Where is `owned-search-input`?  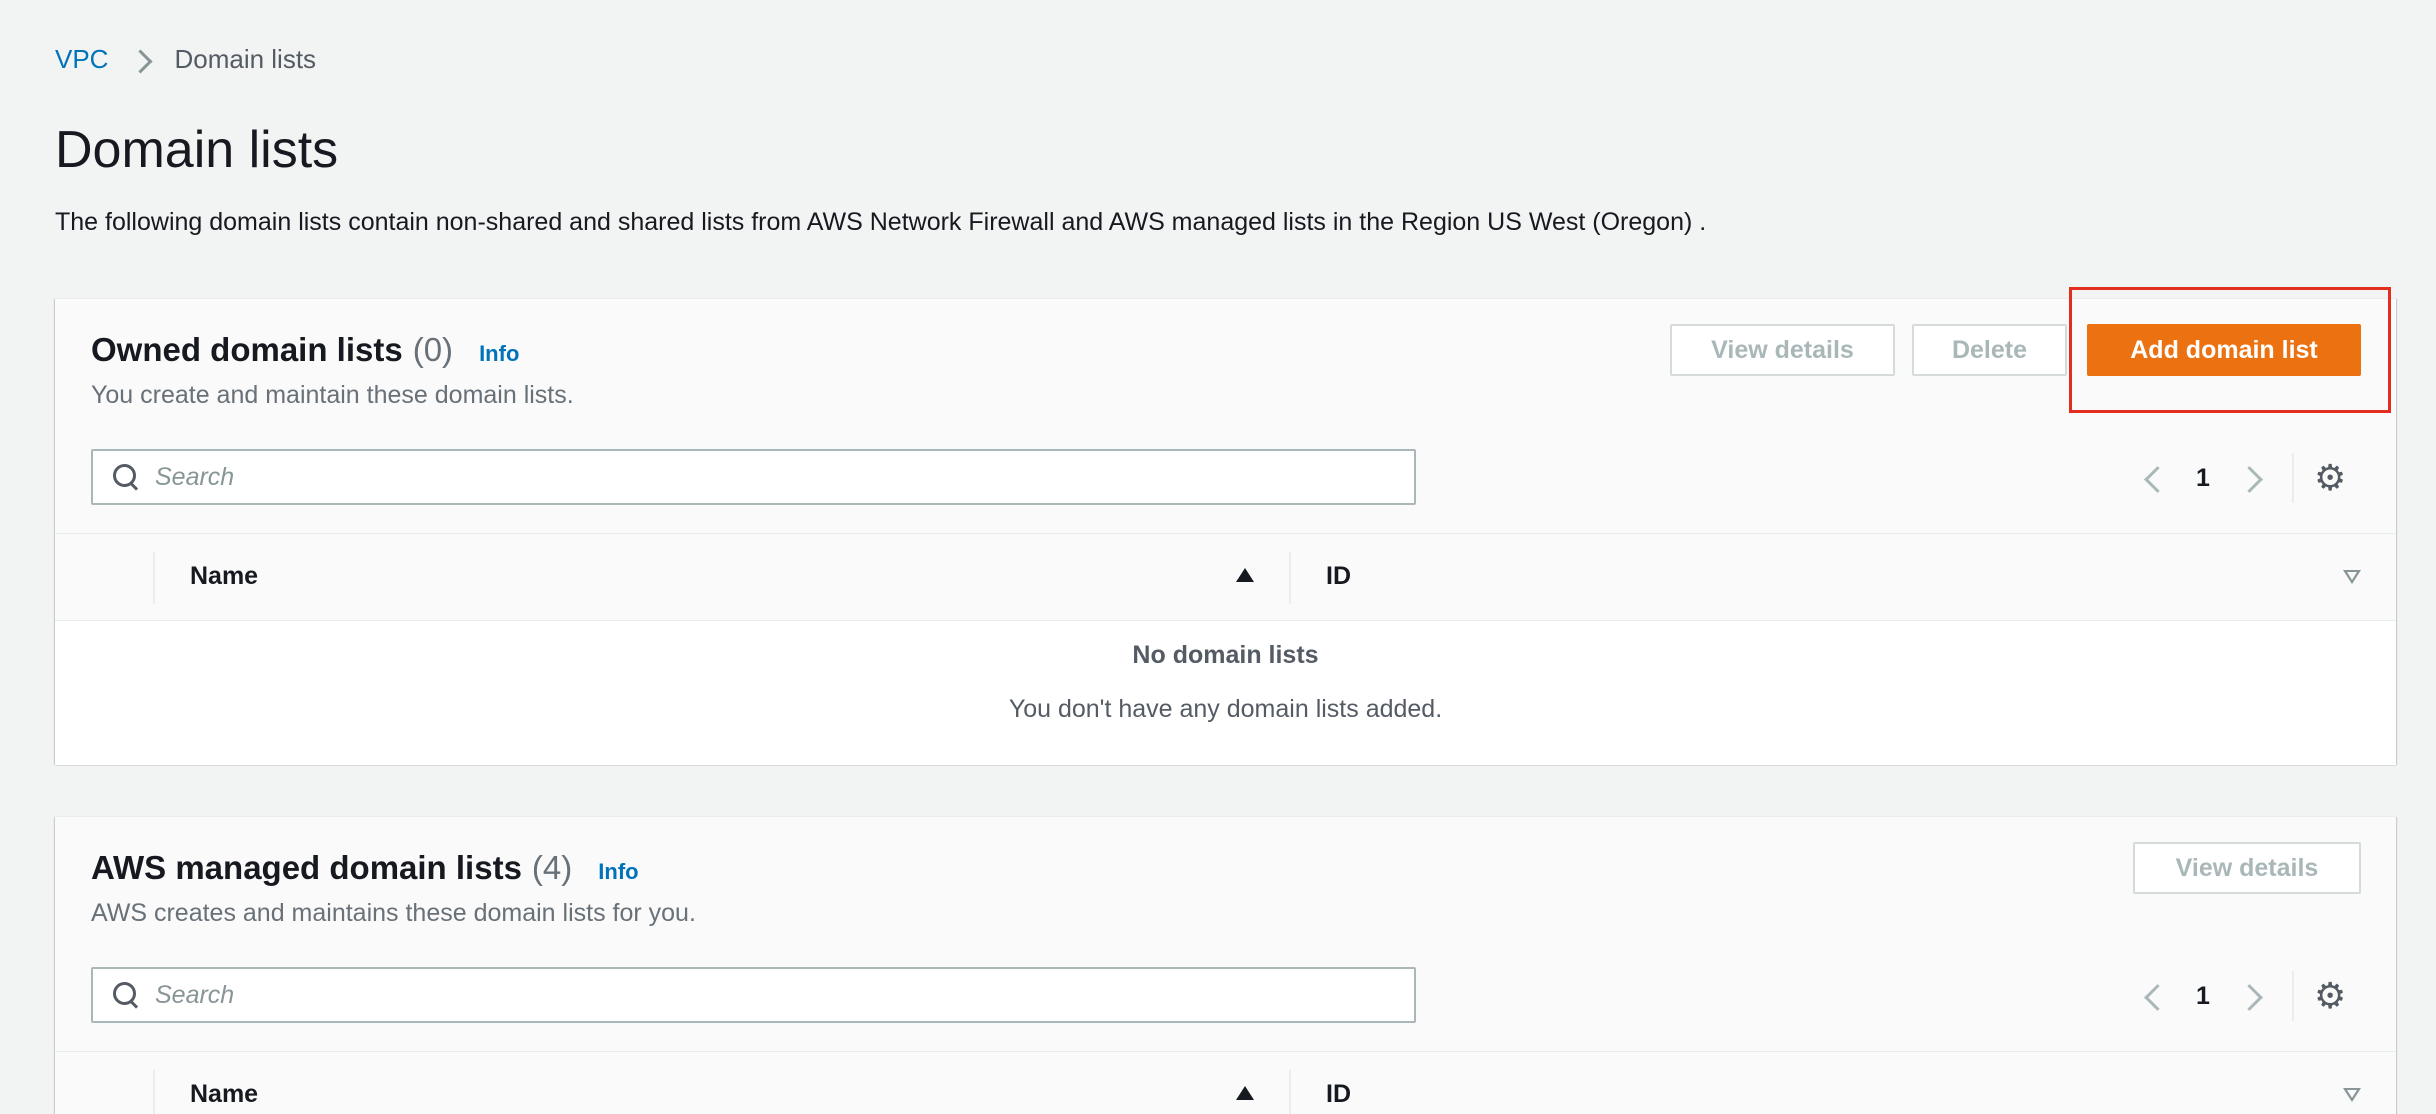
owned-search-input is located at coordinates (755, 477).